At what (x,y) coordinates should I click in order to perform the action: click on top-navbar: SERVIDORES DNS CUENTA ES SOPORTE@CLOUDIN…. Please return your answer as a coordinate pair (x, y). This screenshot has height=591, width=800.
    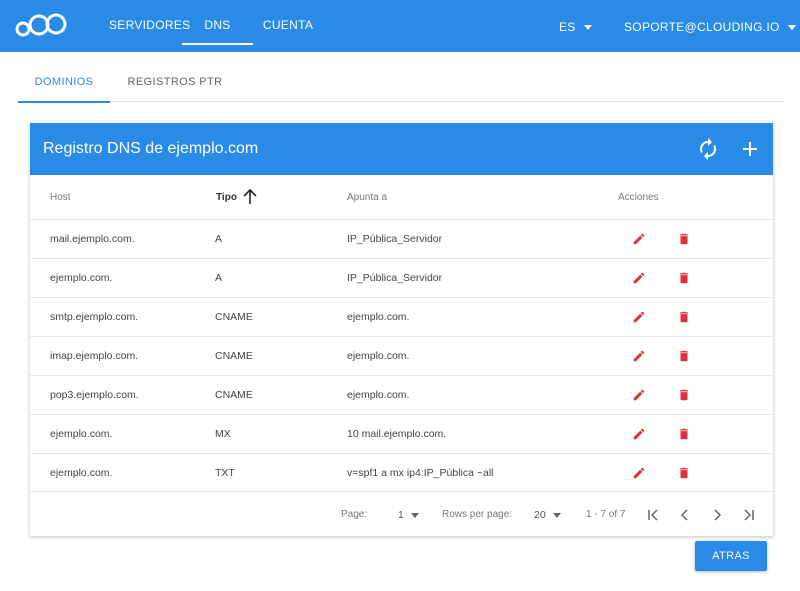
    Looking at the image, I should click on (400, 26).